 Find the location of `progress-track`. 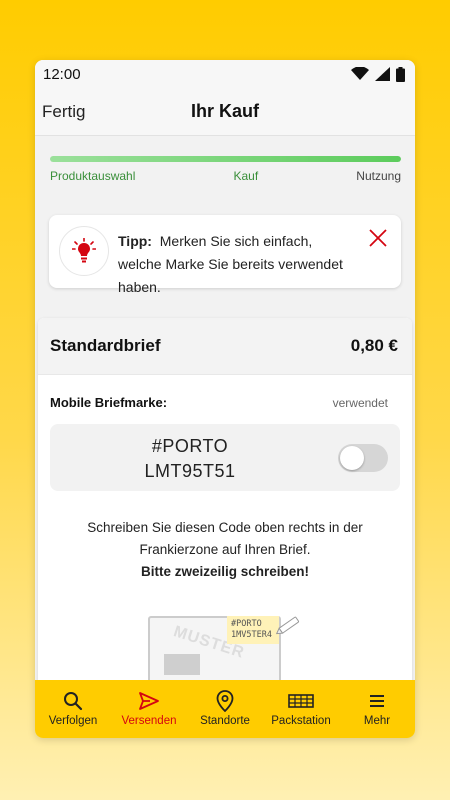

progress-track is located at coordinates (225, 159).